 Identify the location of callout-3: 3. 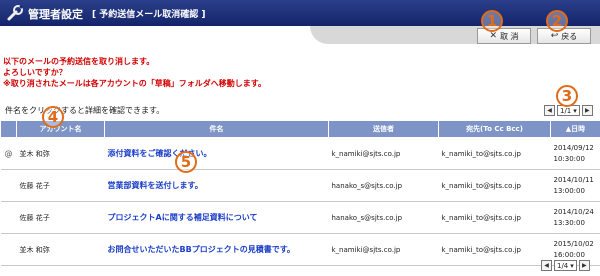
(567, 96).